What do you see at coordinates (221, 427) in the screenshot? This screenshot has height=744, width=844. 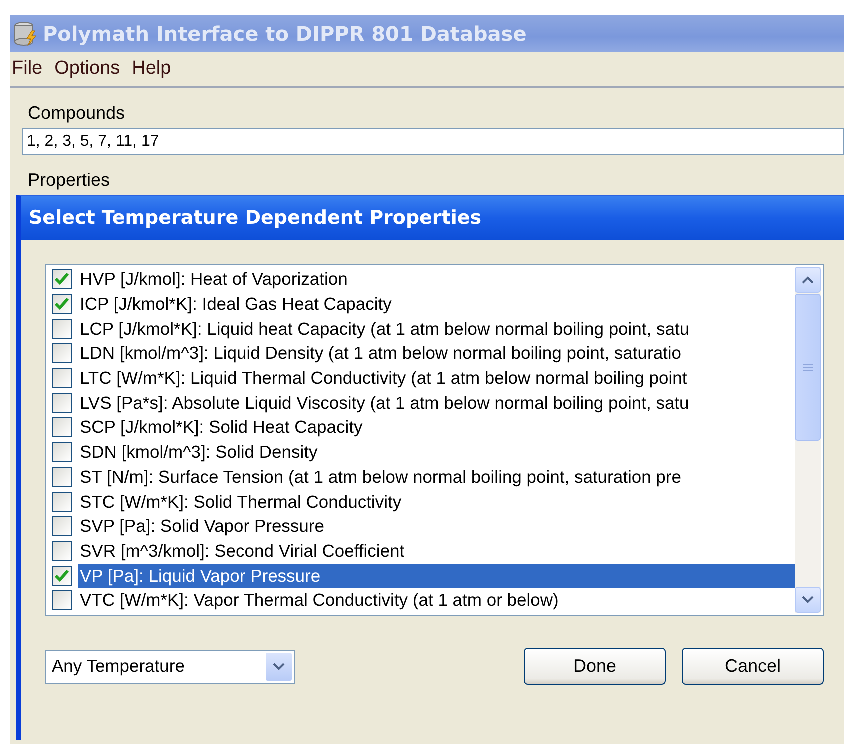 I see `property-item: SCP [J/kmol*K]: Solid Heat Capacity` at bounding box center [221, 427].